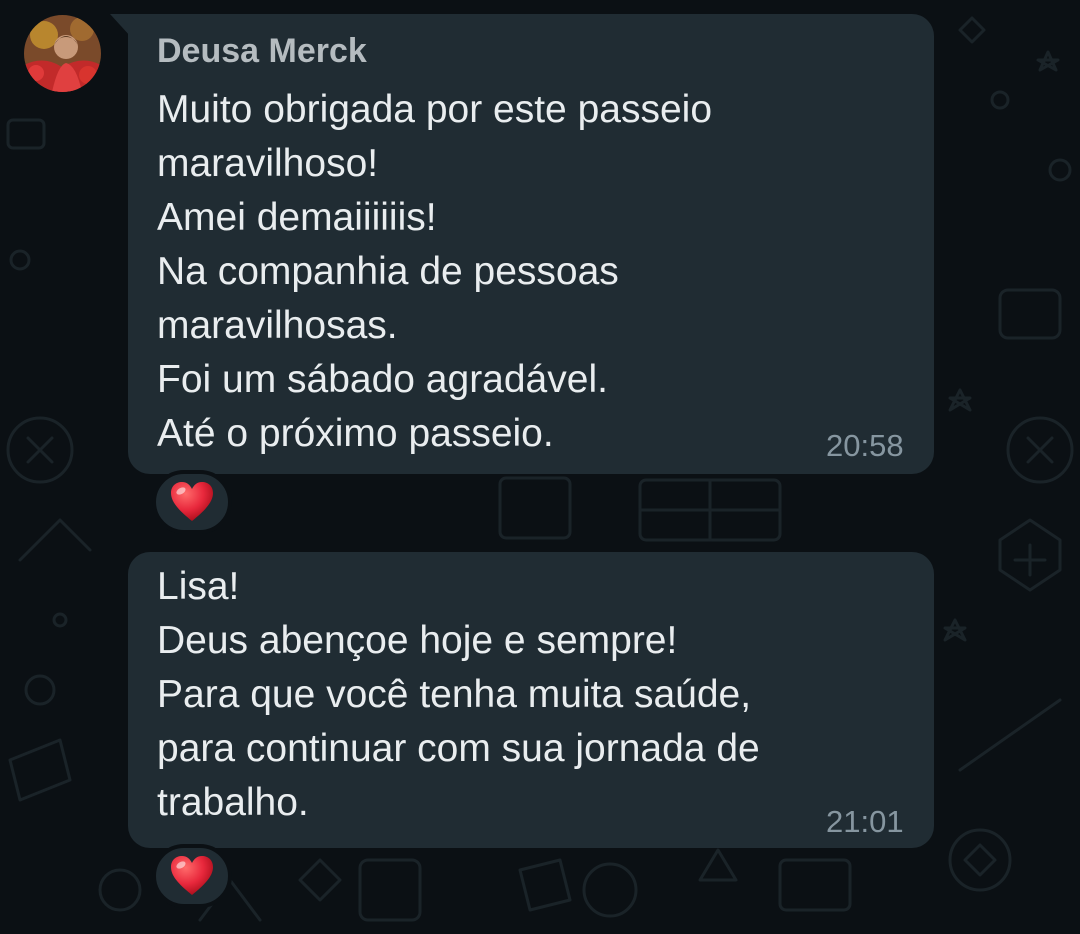  I want to click on message-line: maravilhoso!, so click(268, 163).